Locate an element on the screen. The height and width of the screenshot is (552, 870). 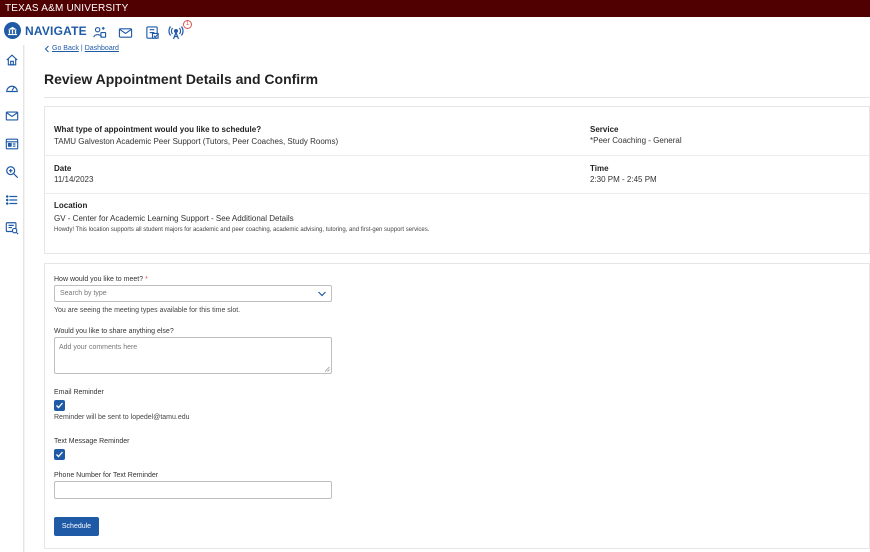
home-icon is located at coordinates (12, 60).